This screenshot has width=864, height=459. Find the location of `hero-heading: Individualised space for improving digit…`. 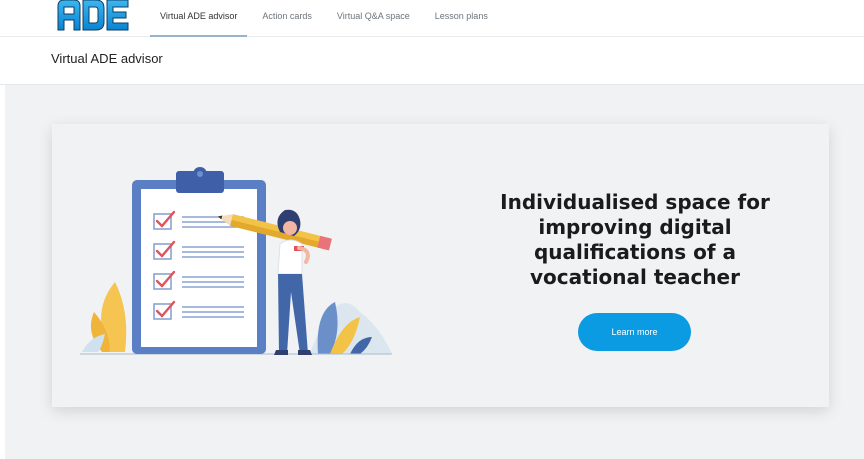

hero-heading: Individualised space for improving digit… is located at coordinates (635, 239).